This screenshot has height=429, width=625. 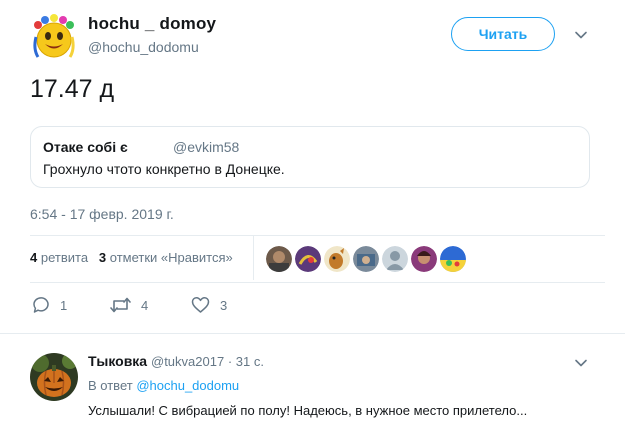 I want to click on pumpkin-avatar-icon, so click(x=54, y=377).